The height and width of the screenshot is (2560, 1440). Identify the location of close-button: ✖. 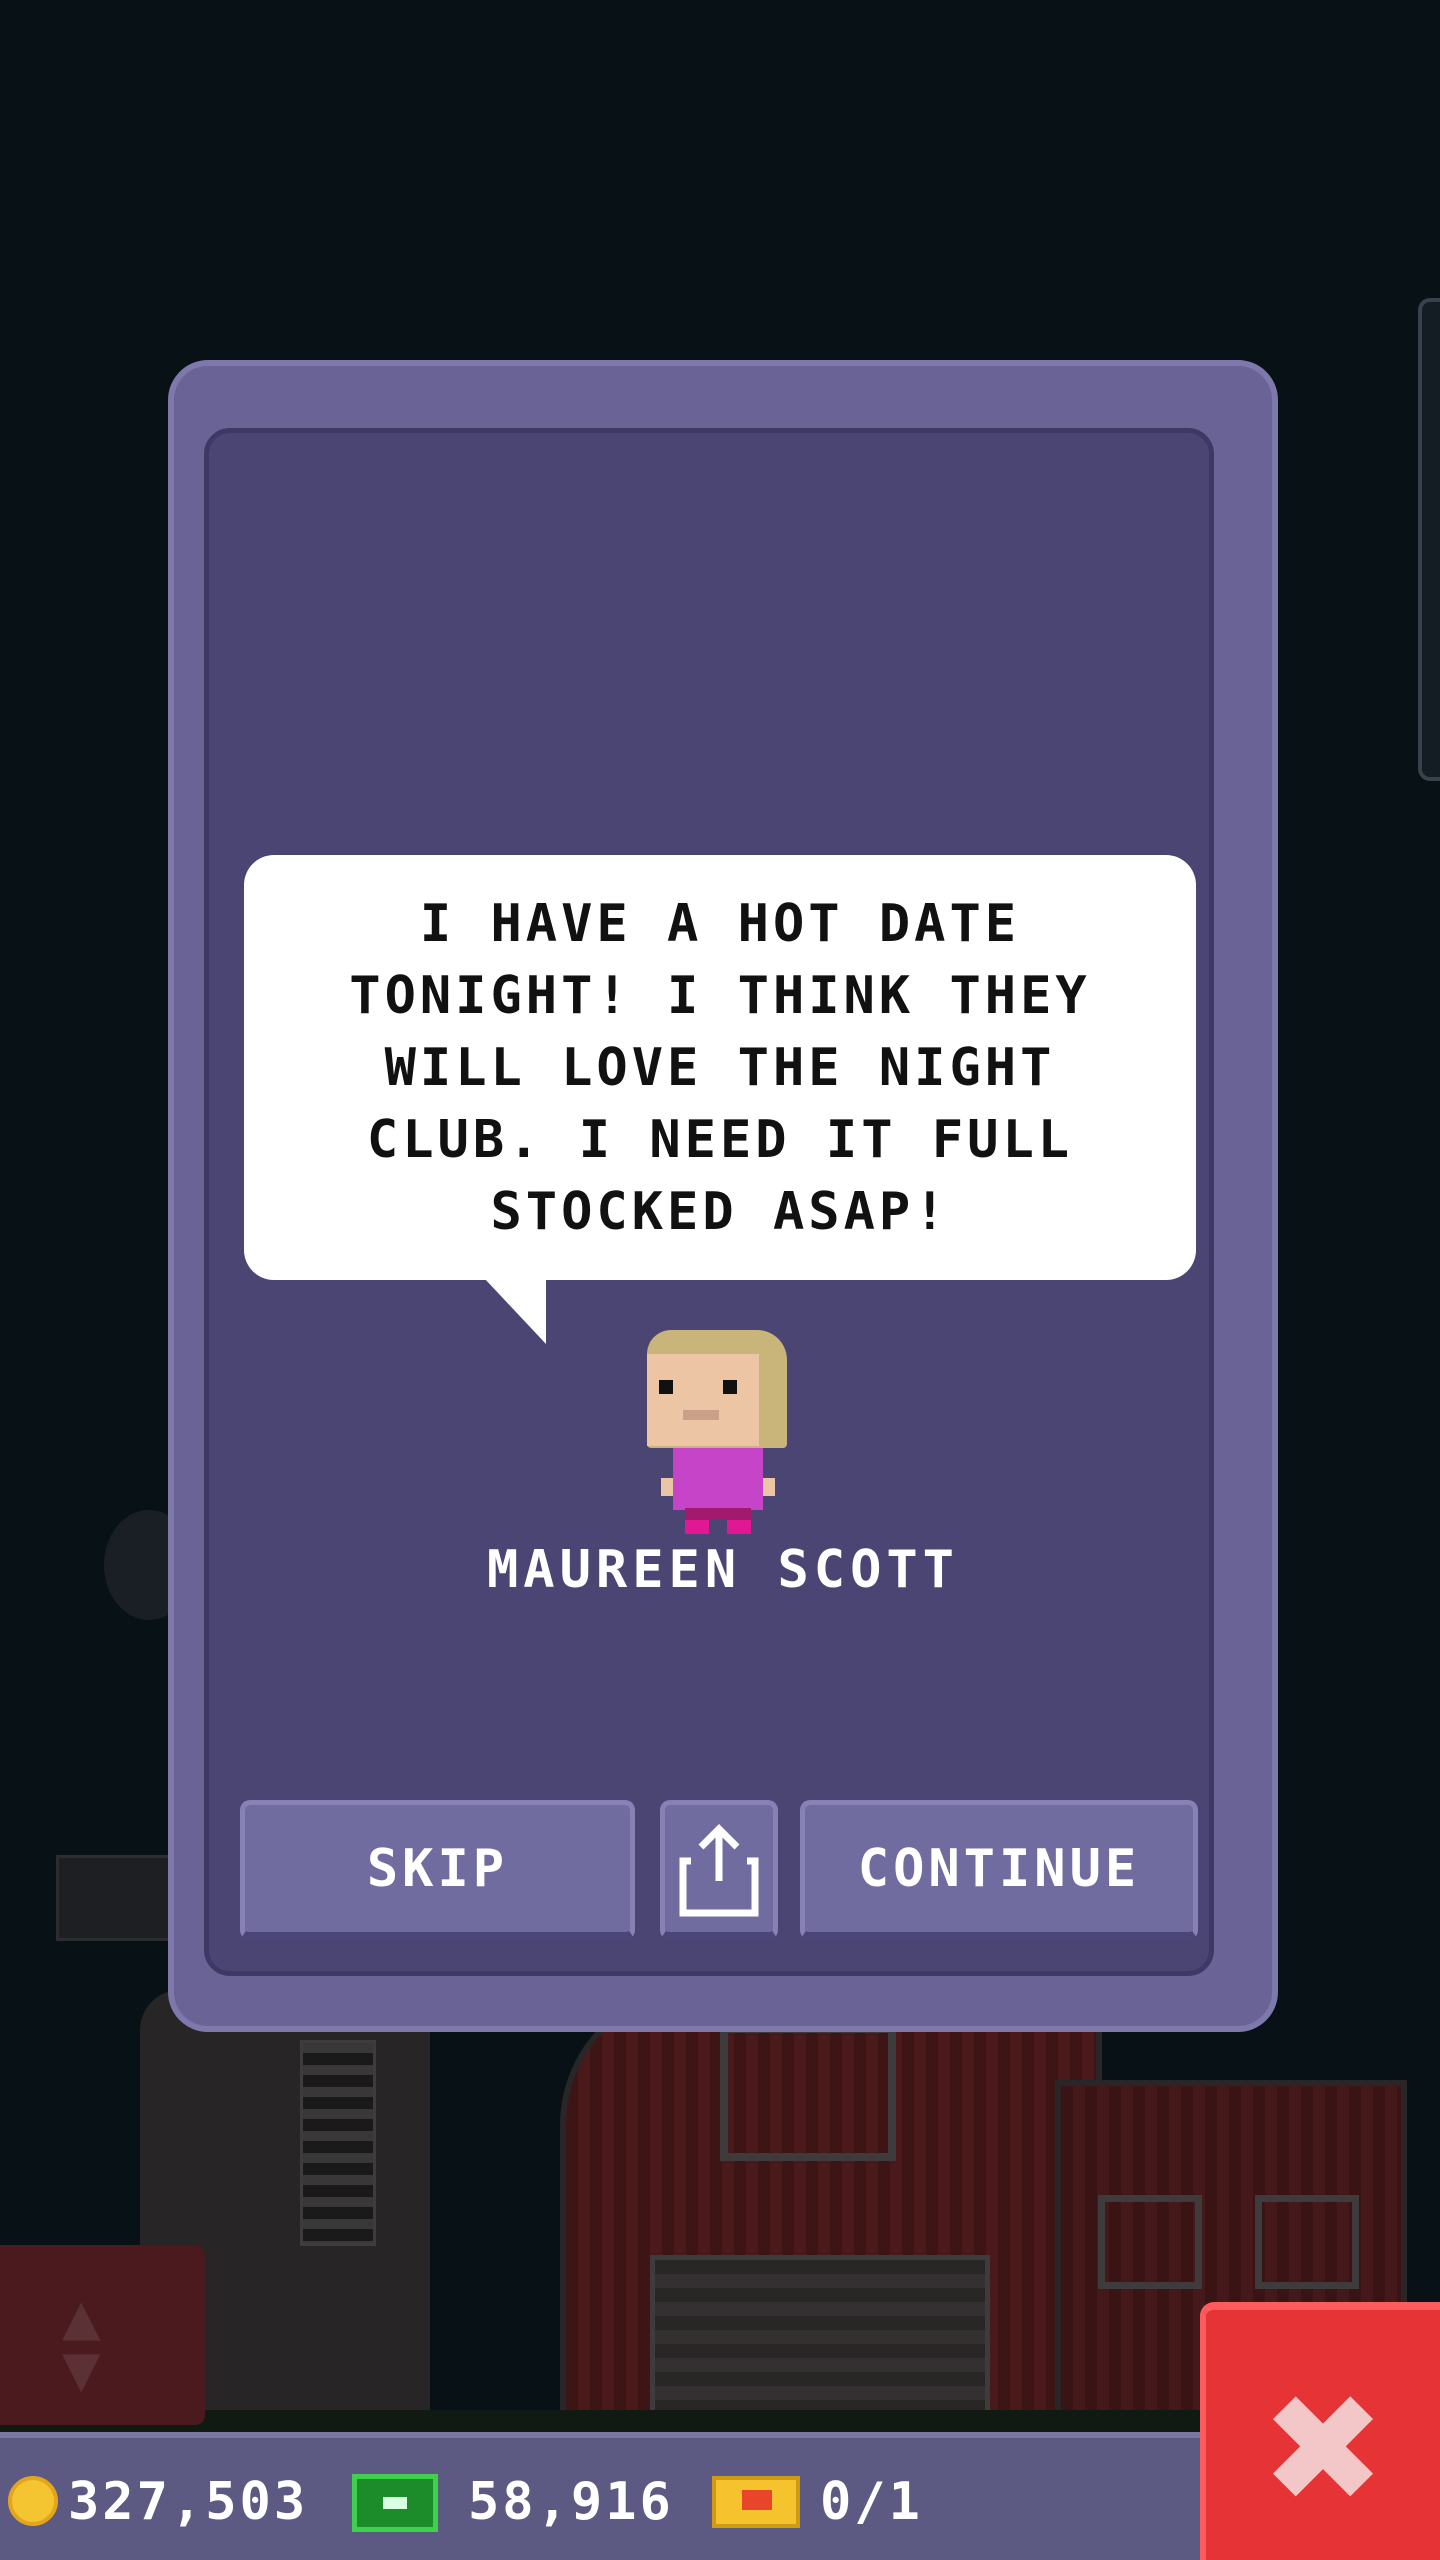
(1320, 2431).